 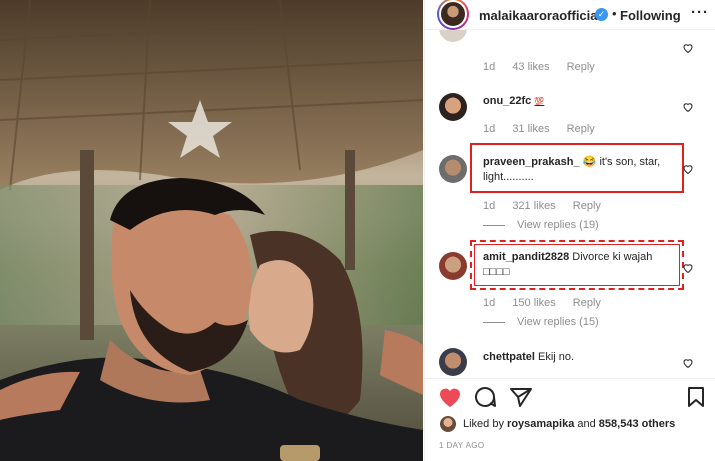 What do you see at coordinates (530, 67) in the screenshot?
I see `comment-likes: 43 likes` at bounding box center [530, 67].